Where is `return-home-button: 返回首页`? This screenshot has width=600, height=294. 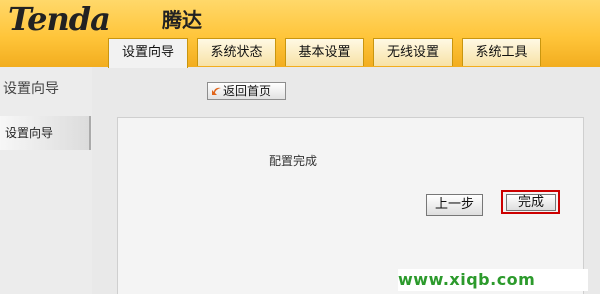
return-home-button: 返回首页 is located at coordinates (246, 91).